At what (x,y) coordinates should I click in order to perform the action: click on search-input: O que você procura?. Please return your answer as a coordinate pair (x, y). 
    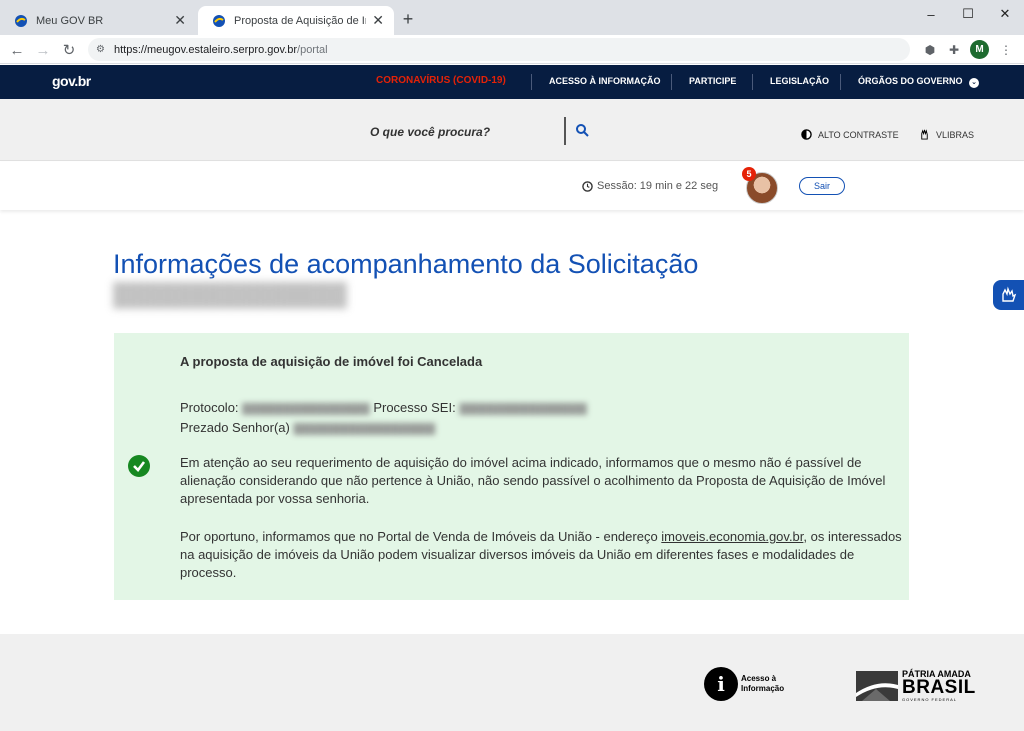
    Looking at the image, I should click on (430, 132).